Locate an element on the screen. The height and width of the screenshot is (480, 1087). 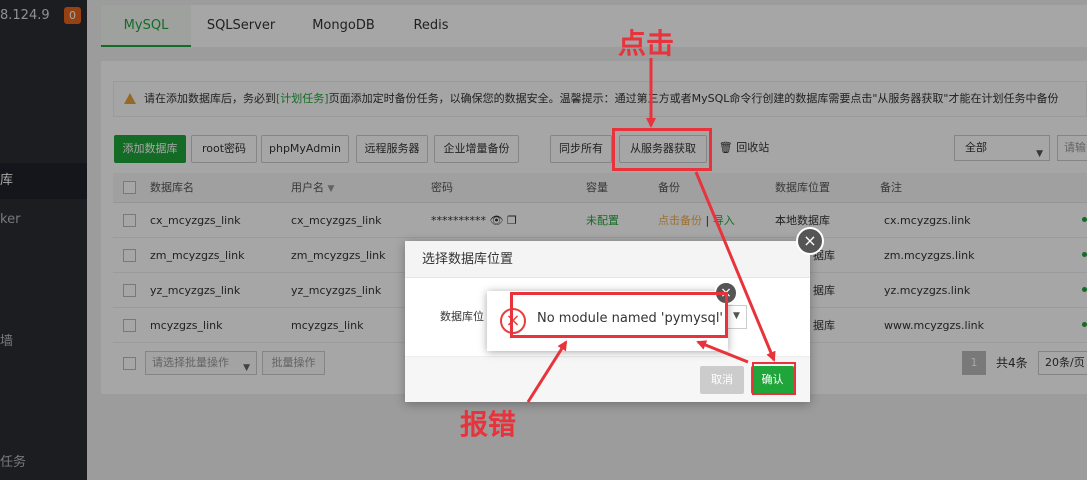
arrow-to-error-left is located at coordinates (547, 371).